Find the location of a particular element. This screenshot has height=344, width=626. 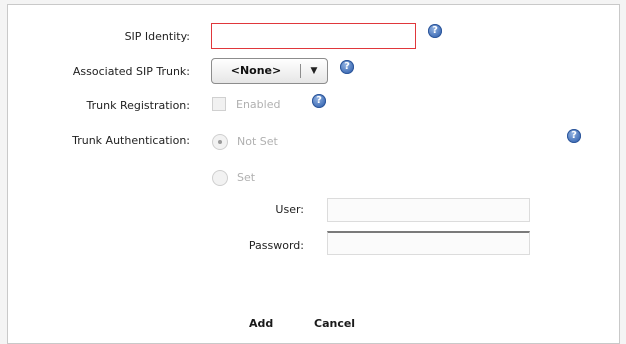

chevron-down-icon: ▼ is located at coordinates (314, 71).